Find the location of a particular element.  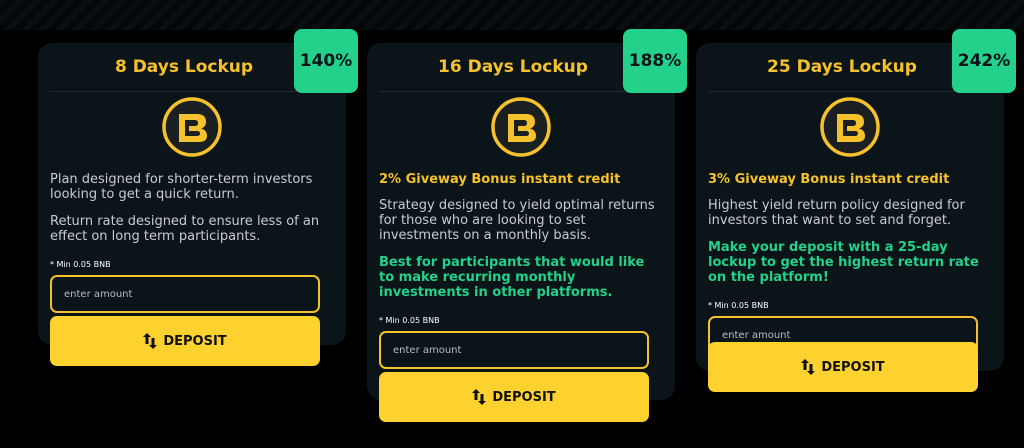

plan-title: 25 Days Lockup is located at coordinates (842, 67).